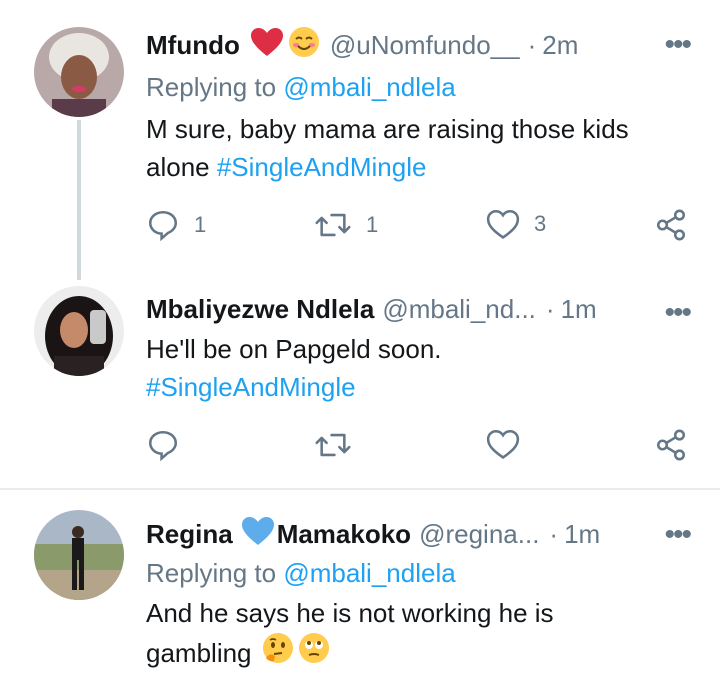 This screenshot has width=720, height=681. Describe the element at coordinates (199, 653) in the screenshot. I see `tweet-text-last-word: gambling` at that location.